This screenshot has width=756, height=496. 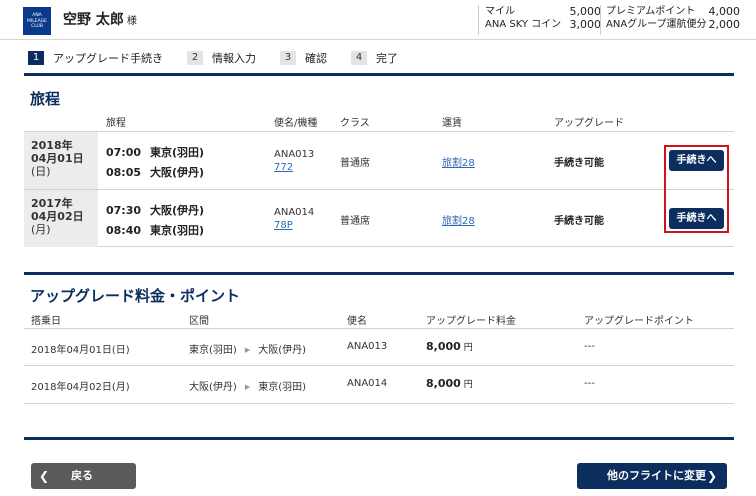 I want to click on triangle-right-icon: ▶, so click(x=247, y=350).